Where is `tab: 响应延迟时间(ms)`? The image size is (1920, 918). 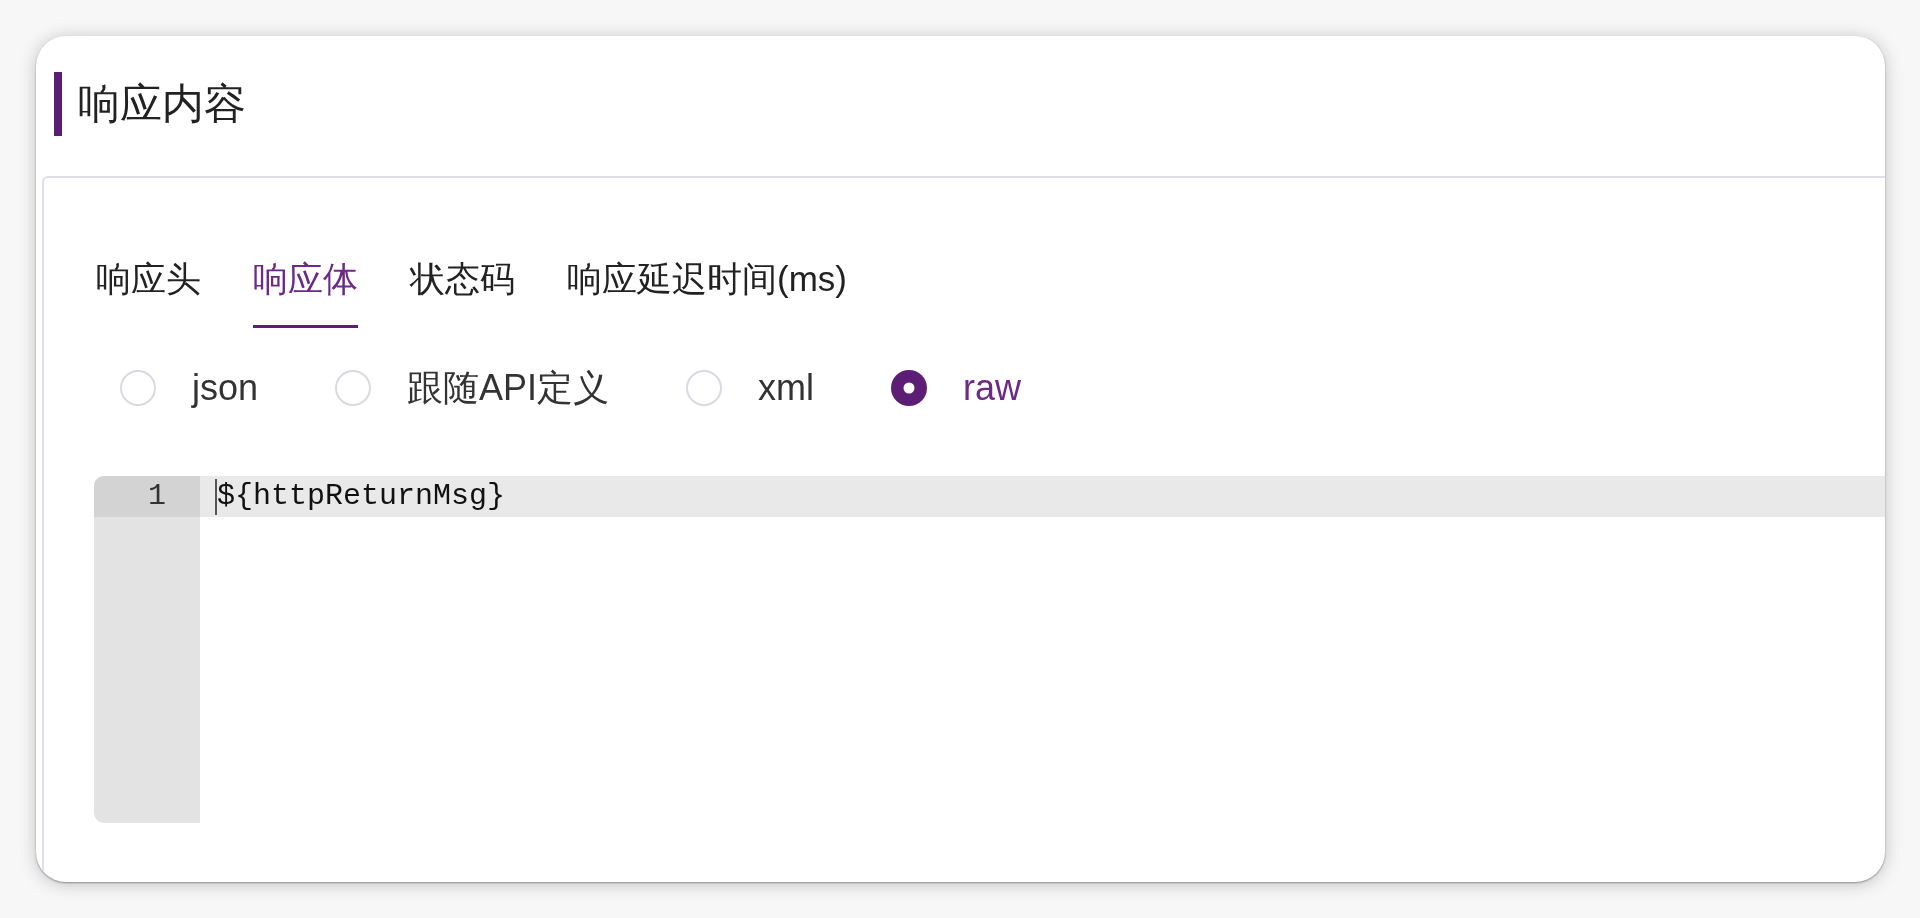
tab: 响应延迟时间(ms) is located at coordinates (707, 294).